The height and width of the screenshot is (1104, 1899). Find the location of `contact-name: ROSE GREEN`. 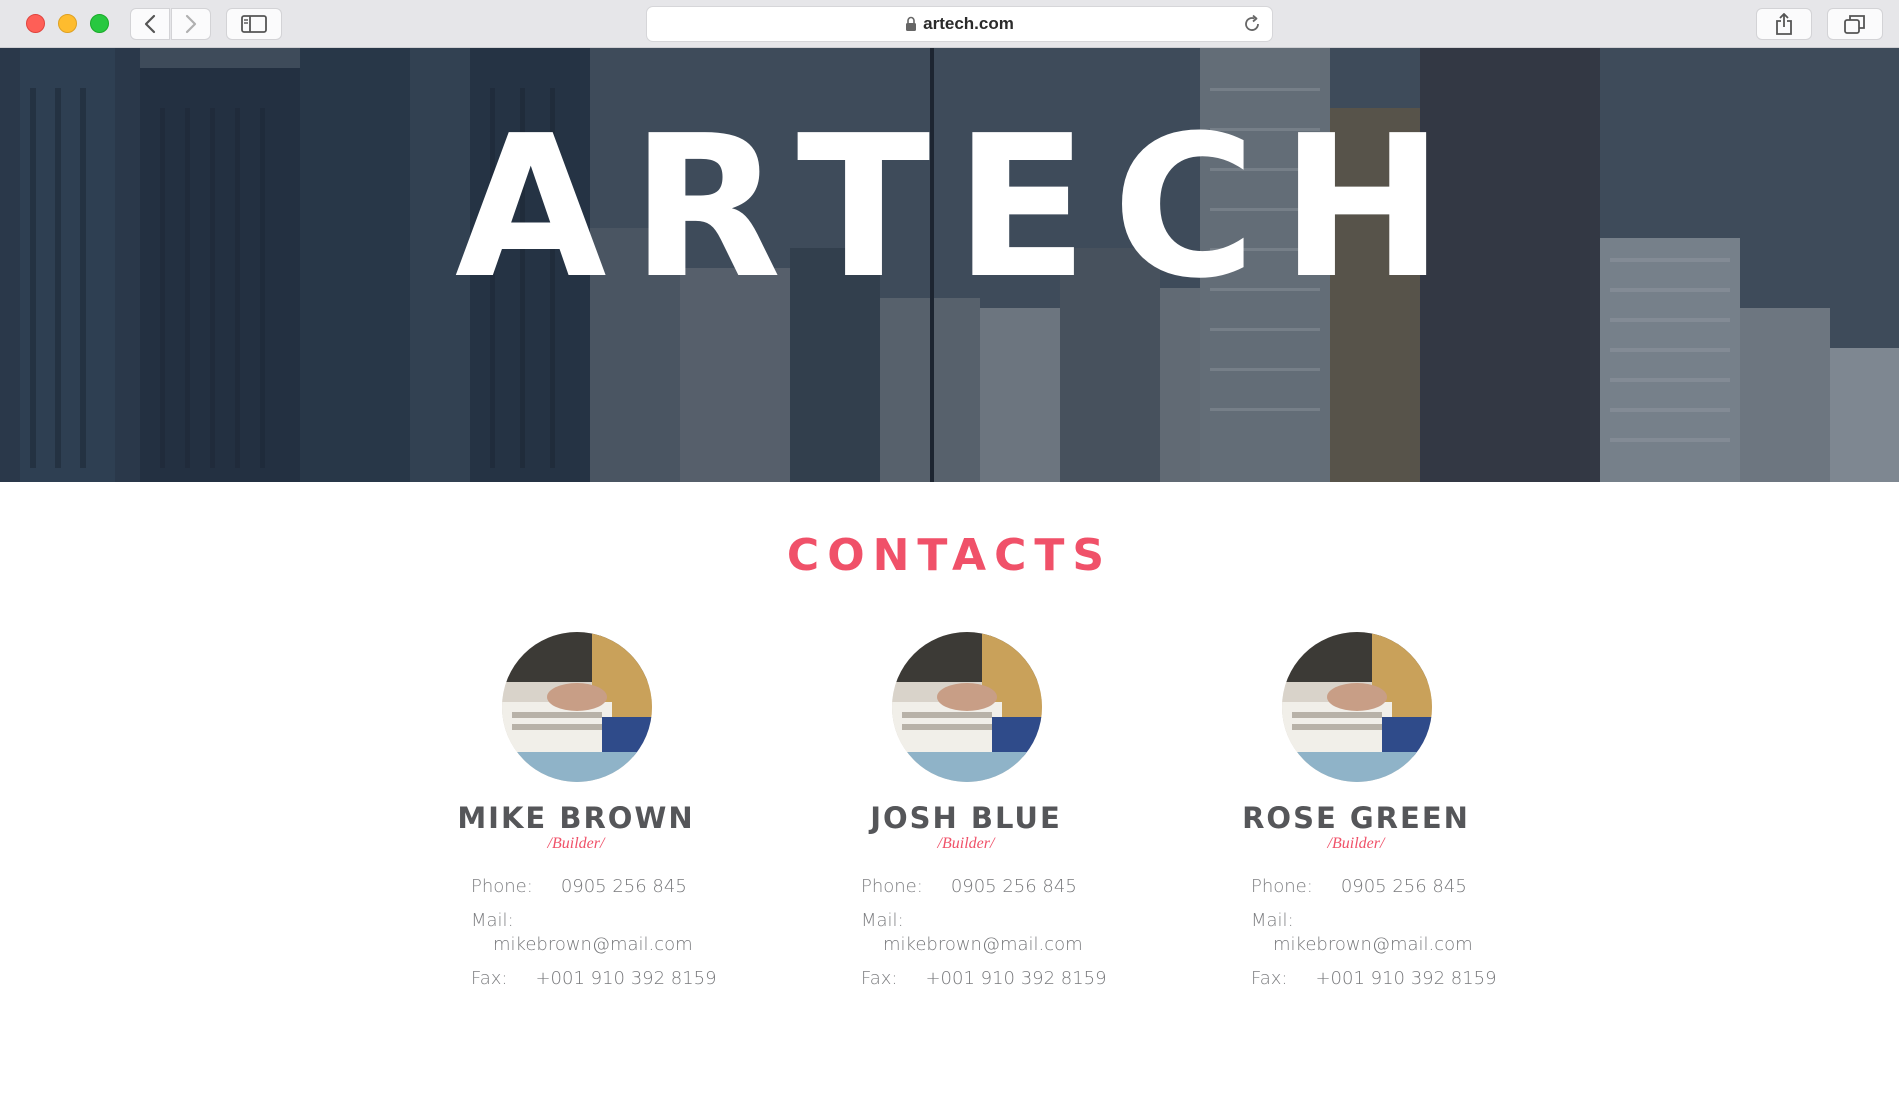

contact-name: ROSE GREEN is located at coordinates (1356, 818).